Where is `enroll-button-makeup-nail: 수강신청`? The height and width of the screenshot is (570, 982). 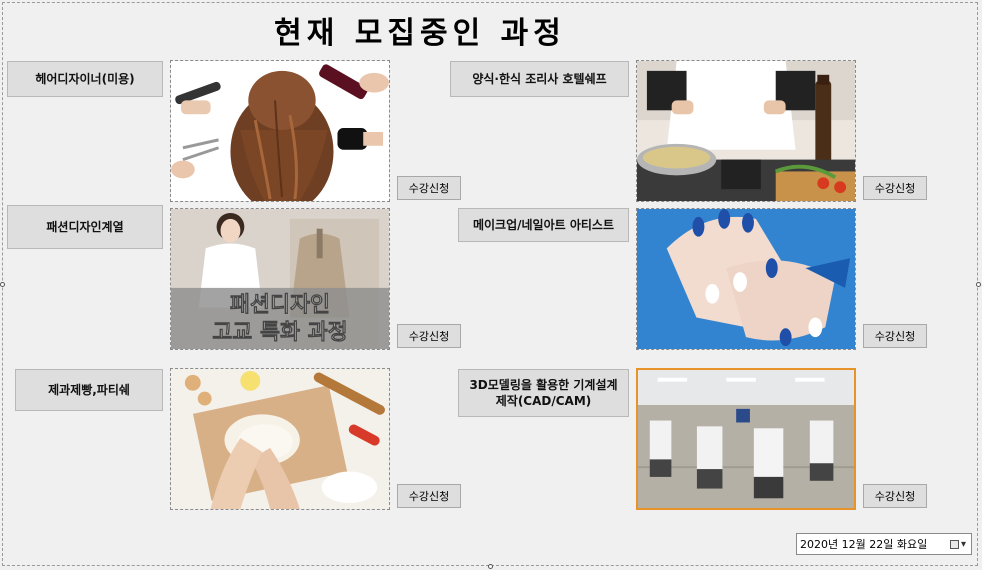
enroll-button-makeup-nail: 수강신청 is located at coordinates (895, 336).